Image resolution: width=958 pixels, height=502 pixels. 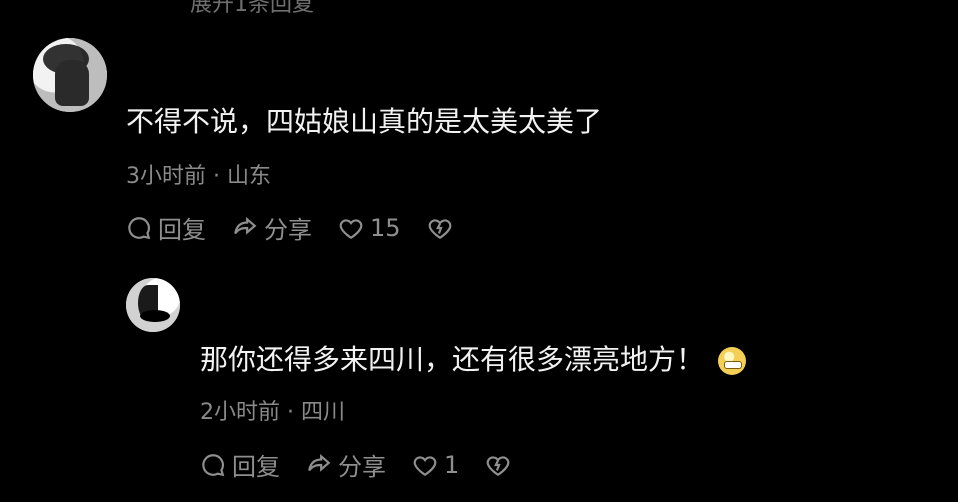 I want to click on grinning-emoji-icon, so click(x=732, y=361).